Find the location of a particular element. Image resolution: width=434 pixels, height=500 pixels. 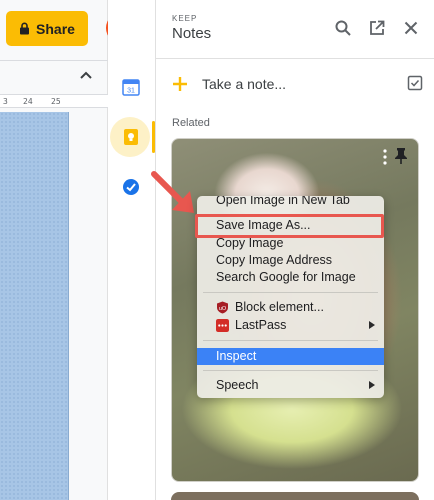

keep-bulb-icon is located at coordinates (131, 137).